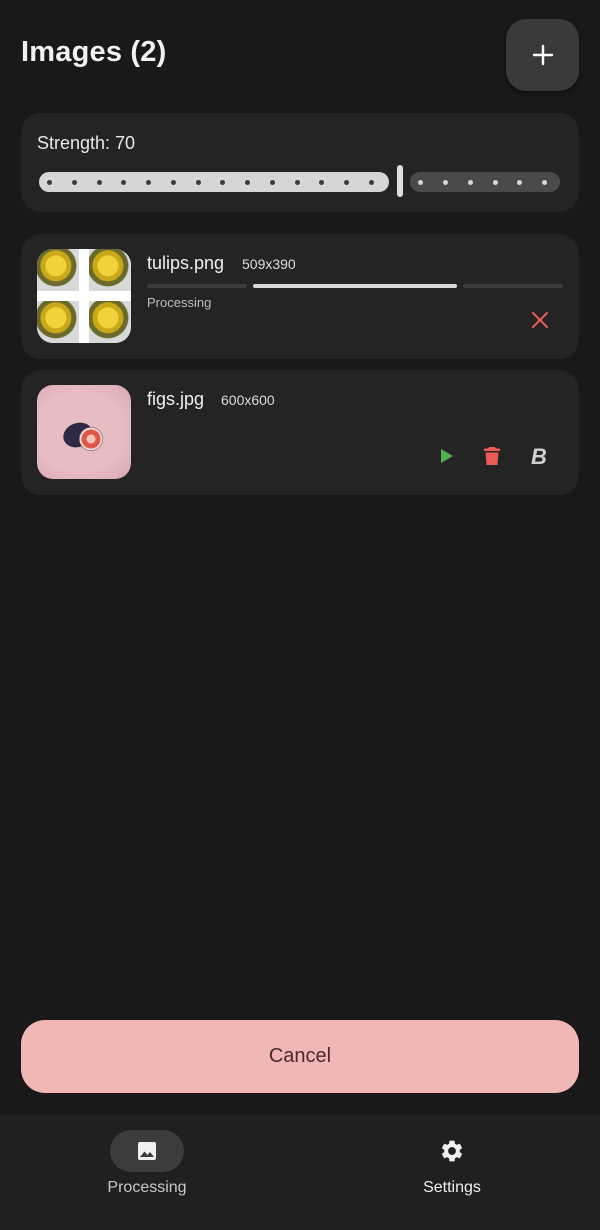  I want to click on close-icon, so click(540, 320).